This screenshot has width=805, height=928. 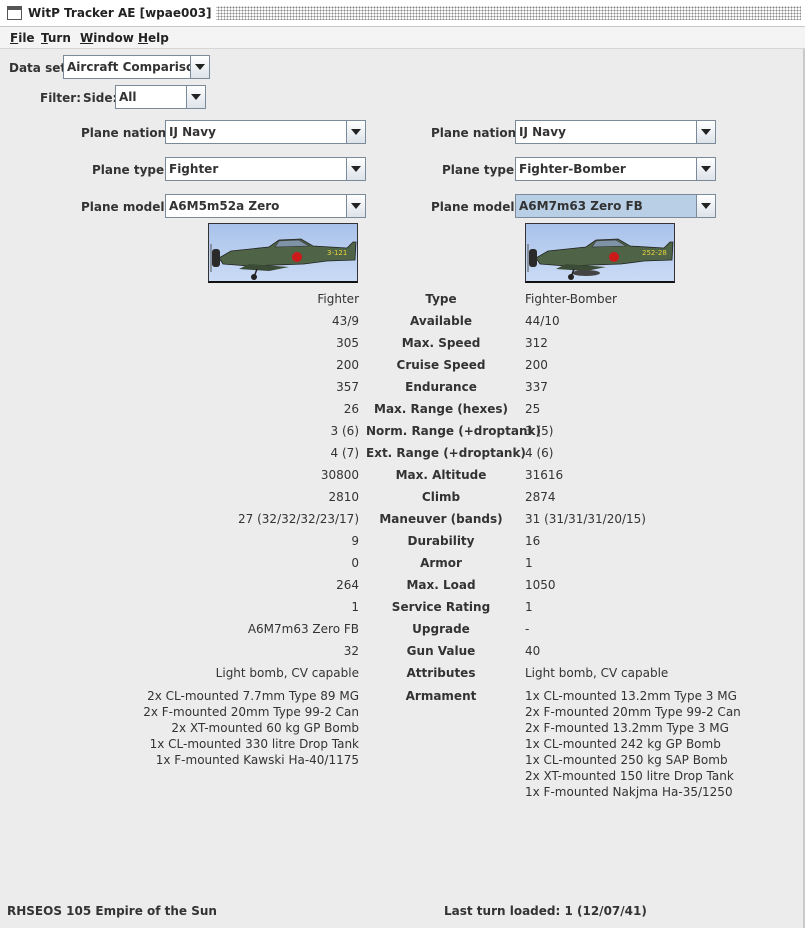 I want to click on stat-label: Upgrade, so click(x=441, y=629).